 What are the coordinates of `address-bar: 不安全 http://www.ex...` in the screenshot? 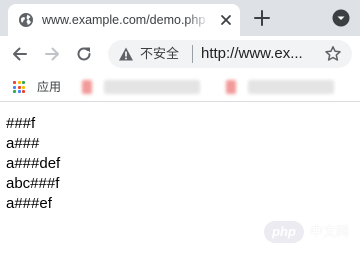 It's located at (230, 54).